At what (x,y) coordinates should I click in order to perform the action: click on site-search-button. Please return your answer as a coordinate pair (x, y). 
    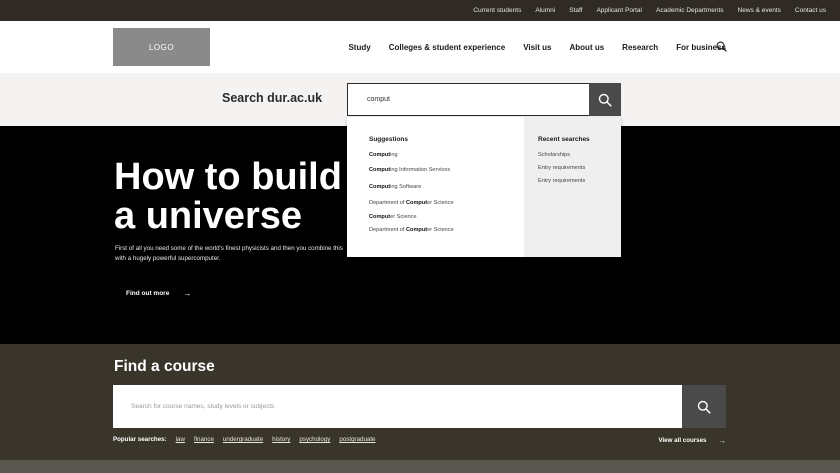
    Looking at the image, I should click on (605, 99).